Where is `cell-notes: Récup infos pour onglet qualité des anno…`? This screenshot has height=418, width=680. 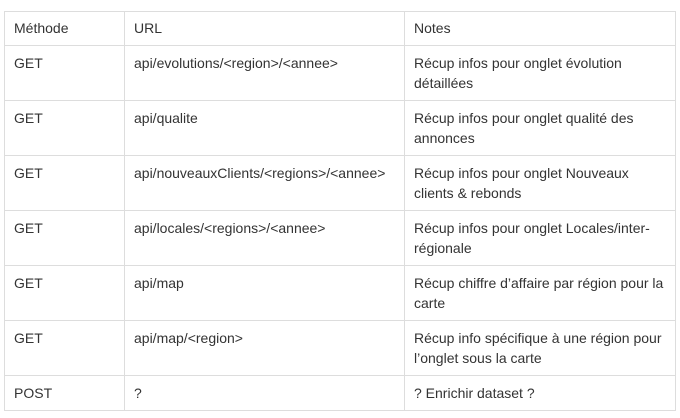
cell-notes: Récup infos pour onglet qualité des anno… is located at coordinates (540, 128).